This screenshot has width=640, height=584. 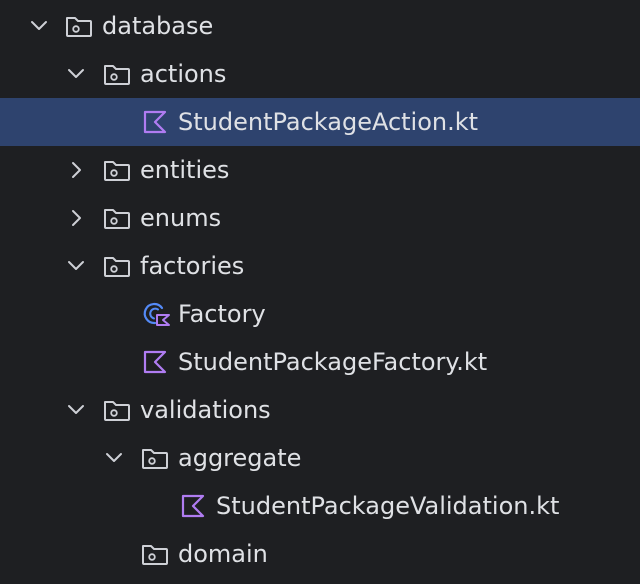 What do you see at coordinates (183, 74) in the screenshot?
I see `tree-item-label: actions` at bounding box center [183, 74].